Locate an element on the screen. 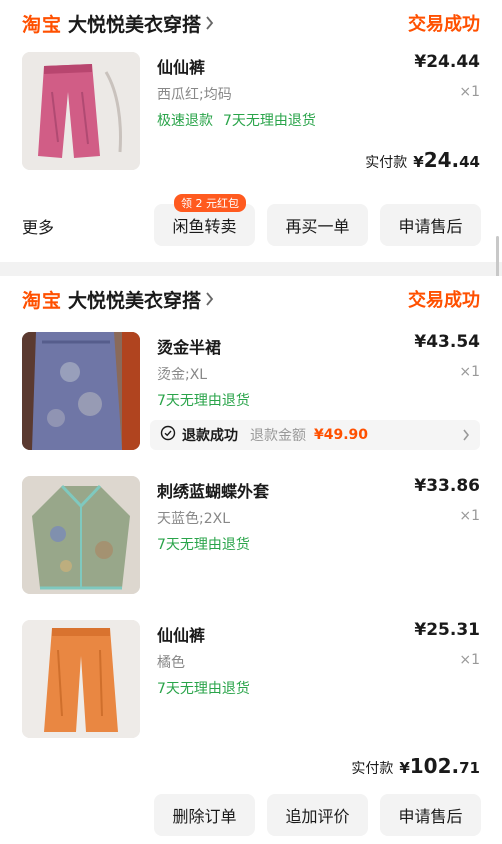 Image resolution: width=502 pixels, height=844 pixels. product-name: 刺绣蓝蝴蝶外套 is located at coordinates (213, 490).